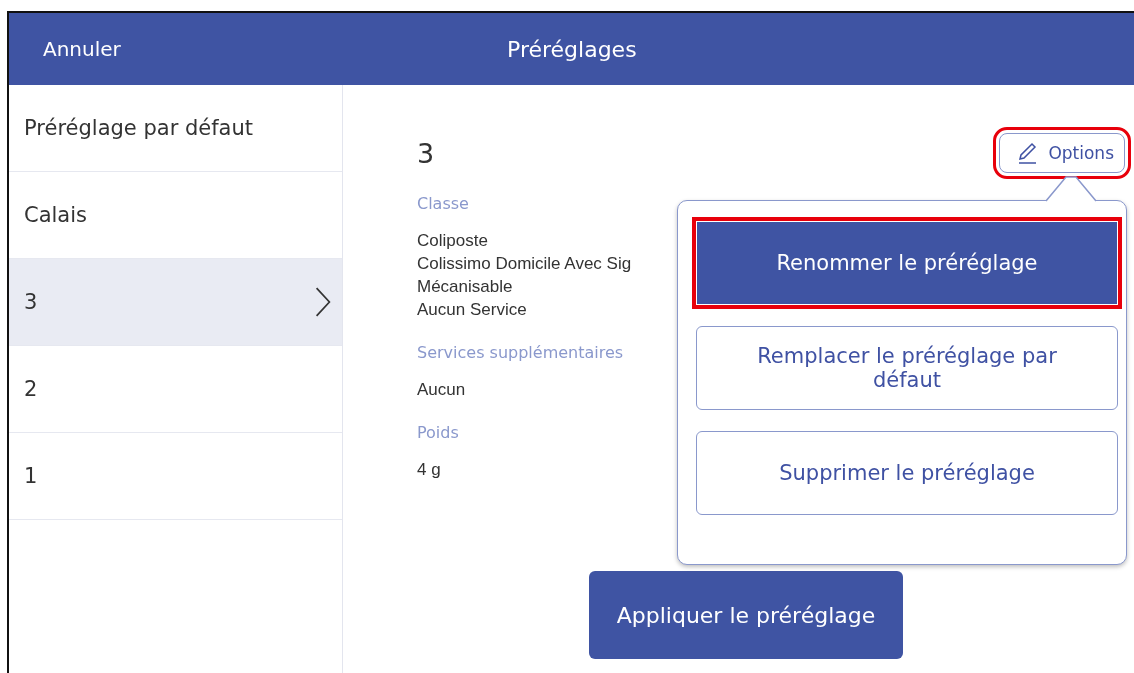  I want to click on field-label: Services supplémentaires, so click(520, 353).